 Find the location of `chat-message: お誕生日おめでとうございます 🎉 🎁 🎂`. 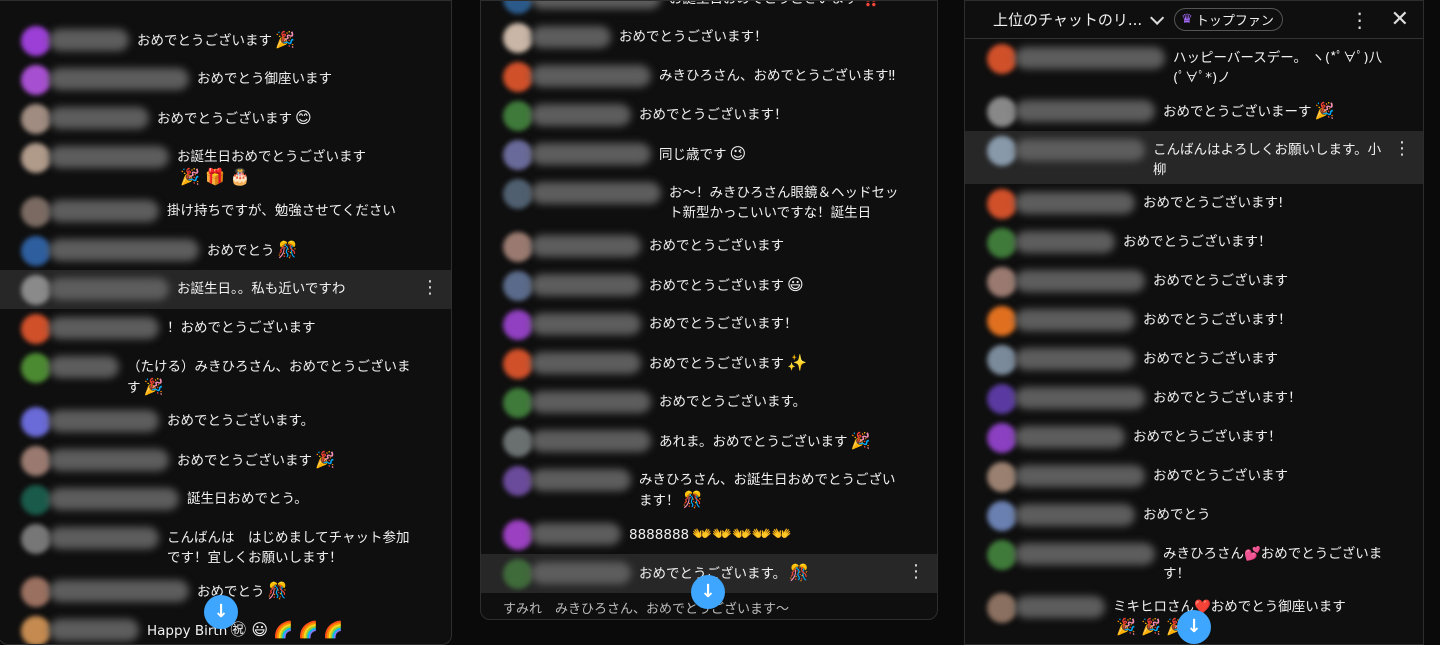

chat-message: お誕生日おめでとうございます 🎉 🎁 🎂 is located at coordinates (225, 165).